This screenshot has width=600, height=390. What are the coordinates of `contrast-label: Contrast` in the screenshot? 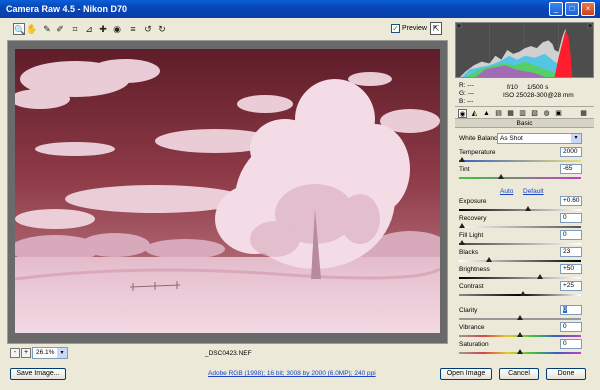 It's located at (471, 286).